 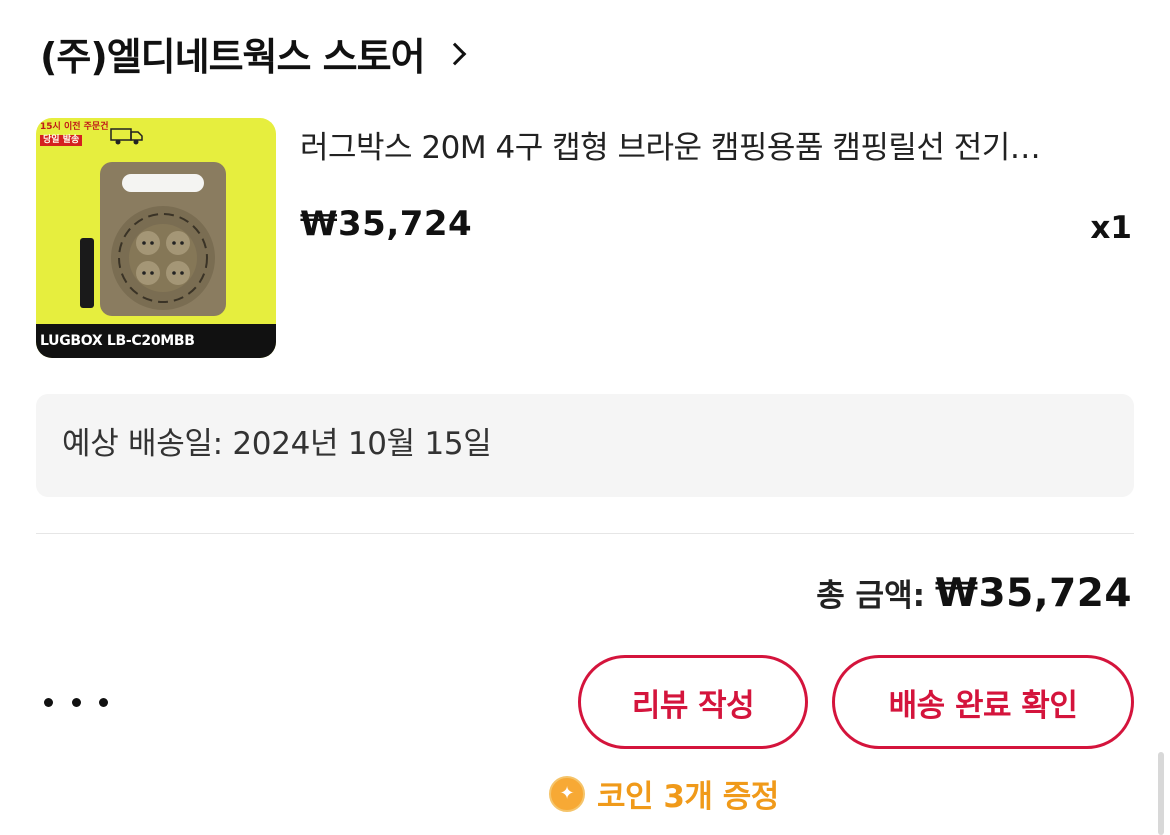 What do you see at coordinates (454, 54) in the screenshot?
I see `chevron-right-icon` at bounding box center [454, 54].